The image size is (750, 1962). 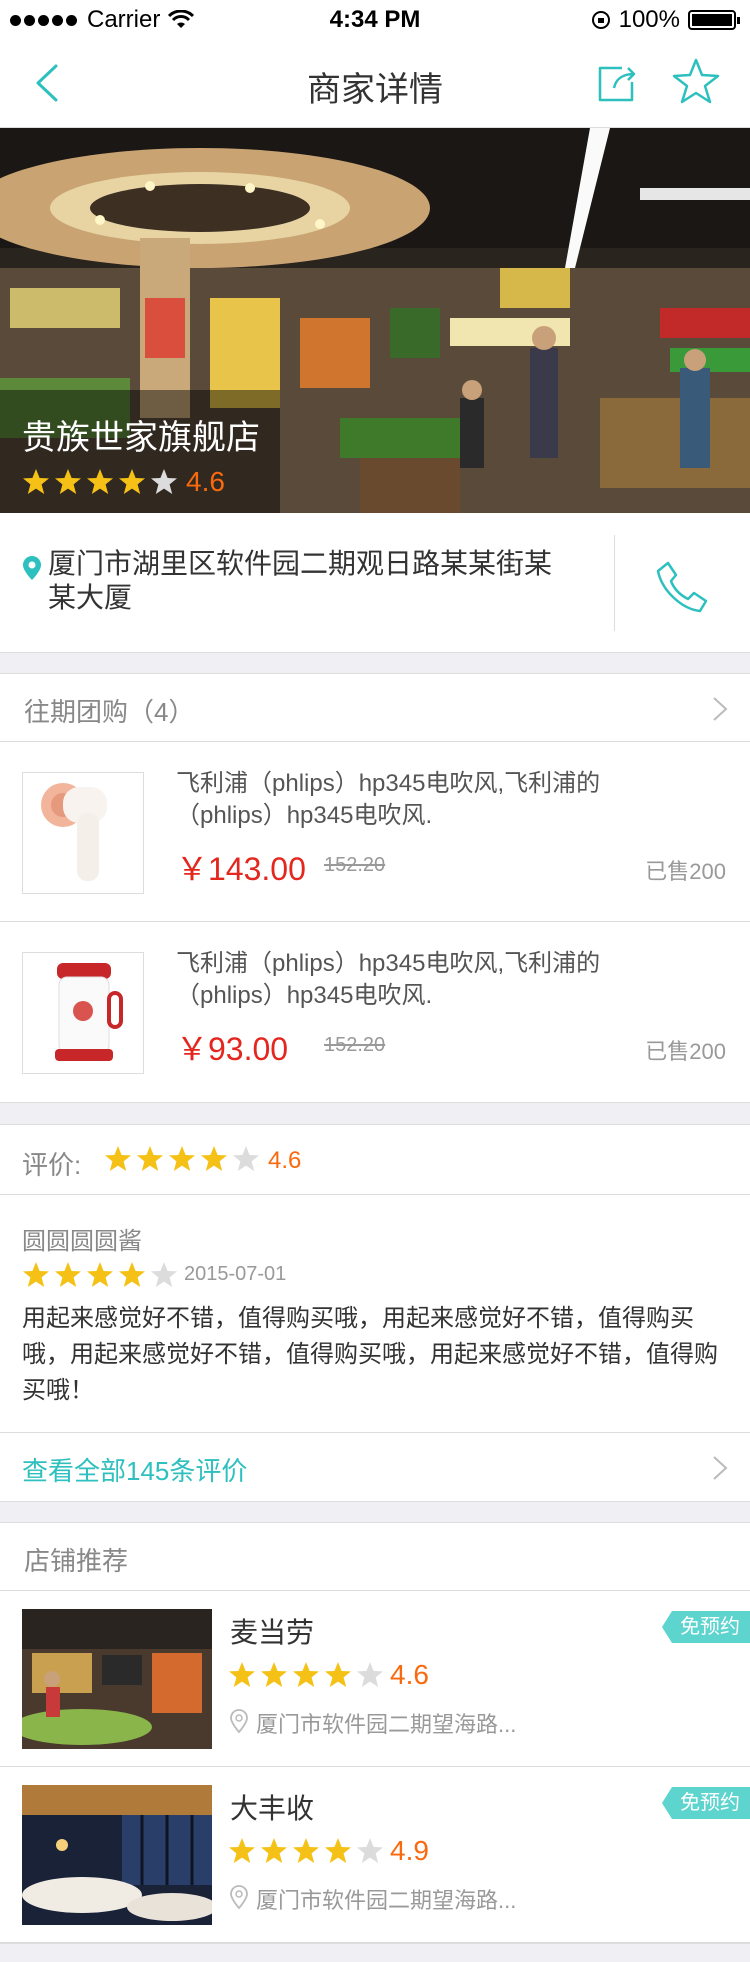 I want to click on shop-thumbnail-restaurant, so click(x=117, y=1855).